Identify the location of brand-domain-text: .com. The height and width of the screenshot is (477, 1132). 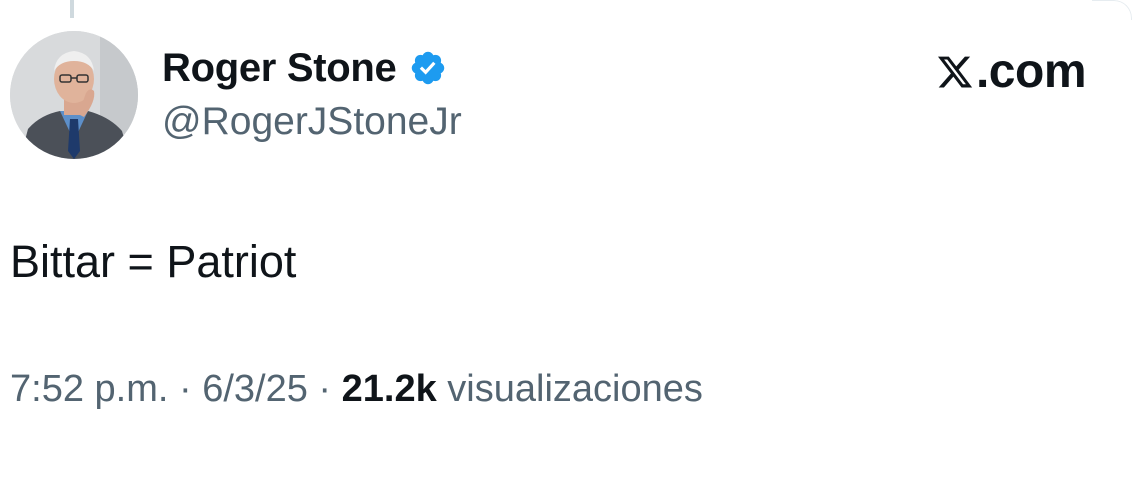
(1031, 71).